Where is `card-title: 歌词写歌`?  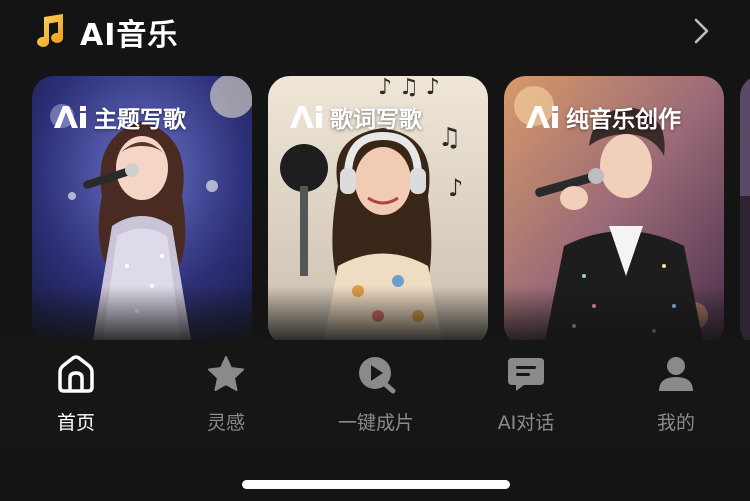 card-title: 歌词写歌 is located at coordinates (376, 120).